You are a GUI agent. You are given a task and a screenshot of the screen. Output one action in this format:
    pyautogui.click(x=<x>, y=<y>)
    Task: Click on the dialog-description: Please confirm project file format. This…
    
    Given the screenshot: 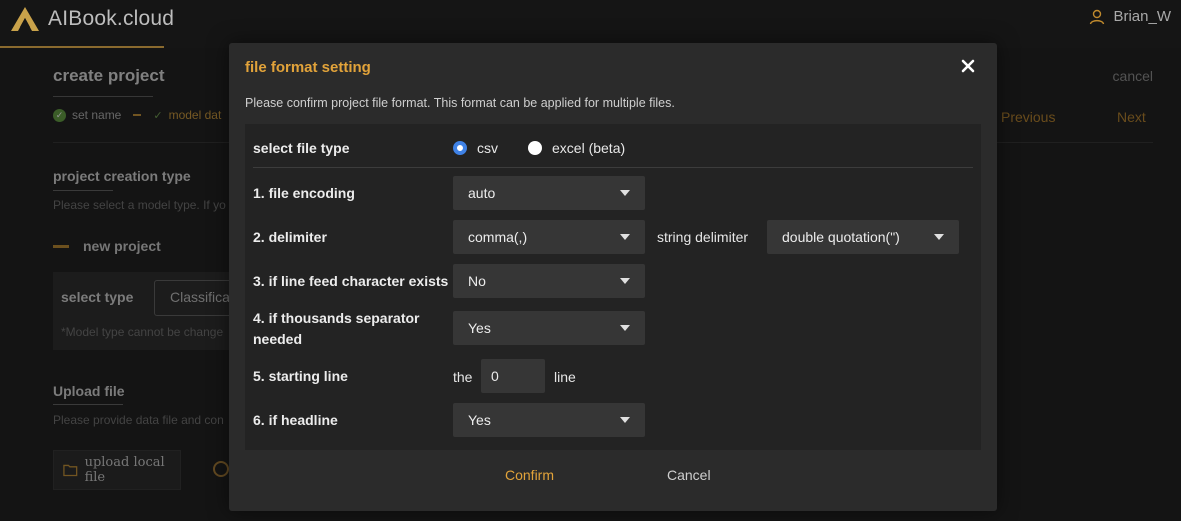 What is the action you would take?
    pyautogui.click(x=460, y=103)
    